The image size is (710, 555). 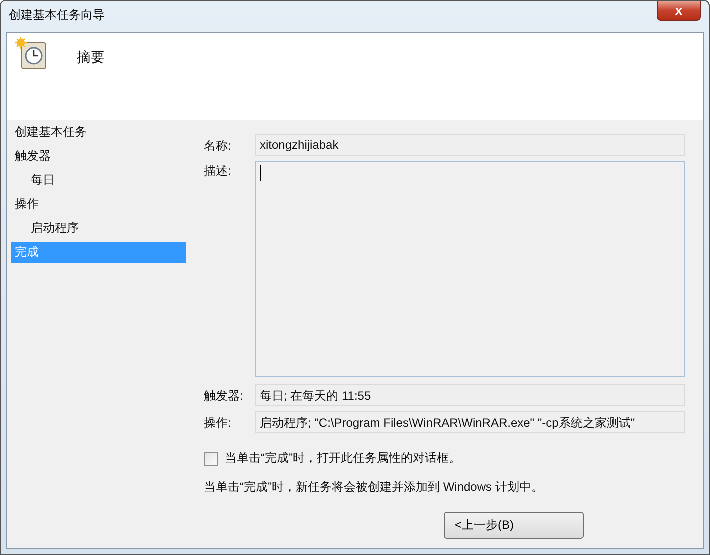 I want to click on page-title: 摘要, so click(x=91, y=58).